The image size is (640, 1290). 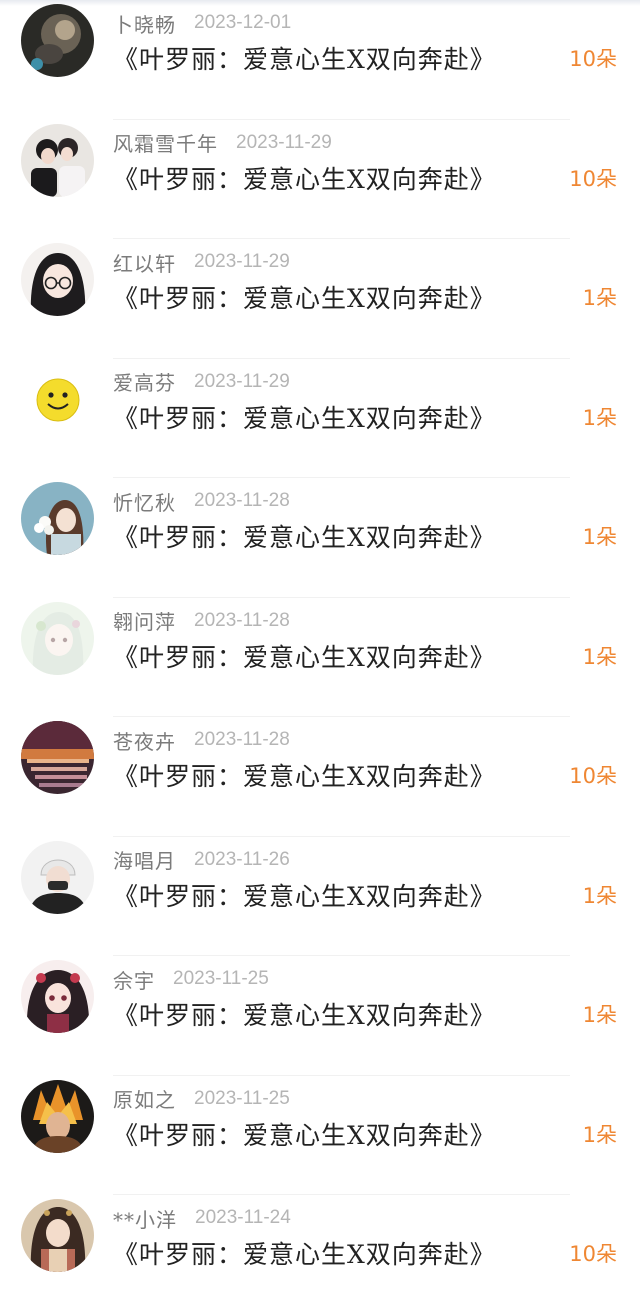 I want to click on username: **小洋, so click(x=145, y=1218).